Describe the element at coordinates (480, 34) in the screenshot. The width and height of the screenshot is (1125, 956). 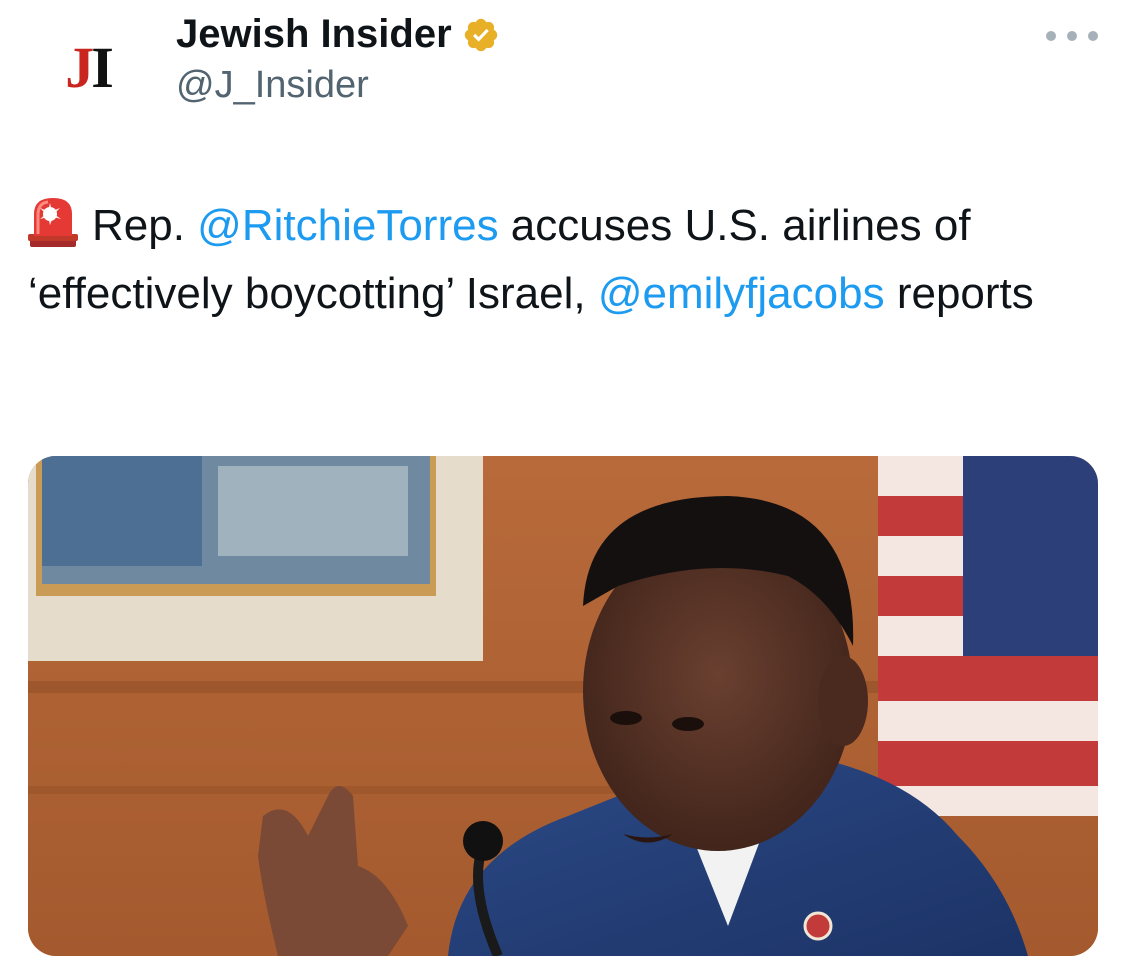
I see `verified-badge-icon` at that location.